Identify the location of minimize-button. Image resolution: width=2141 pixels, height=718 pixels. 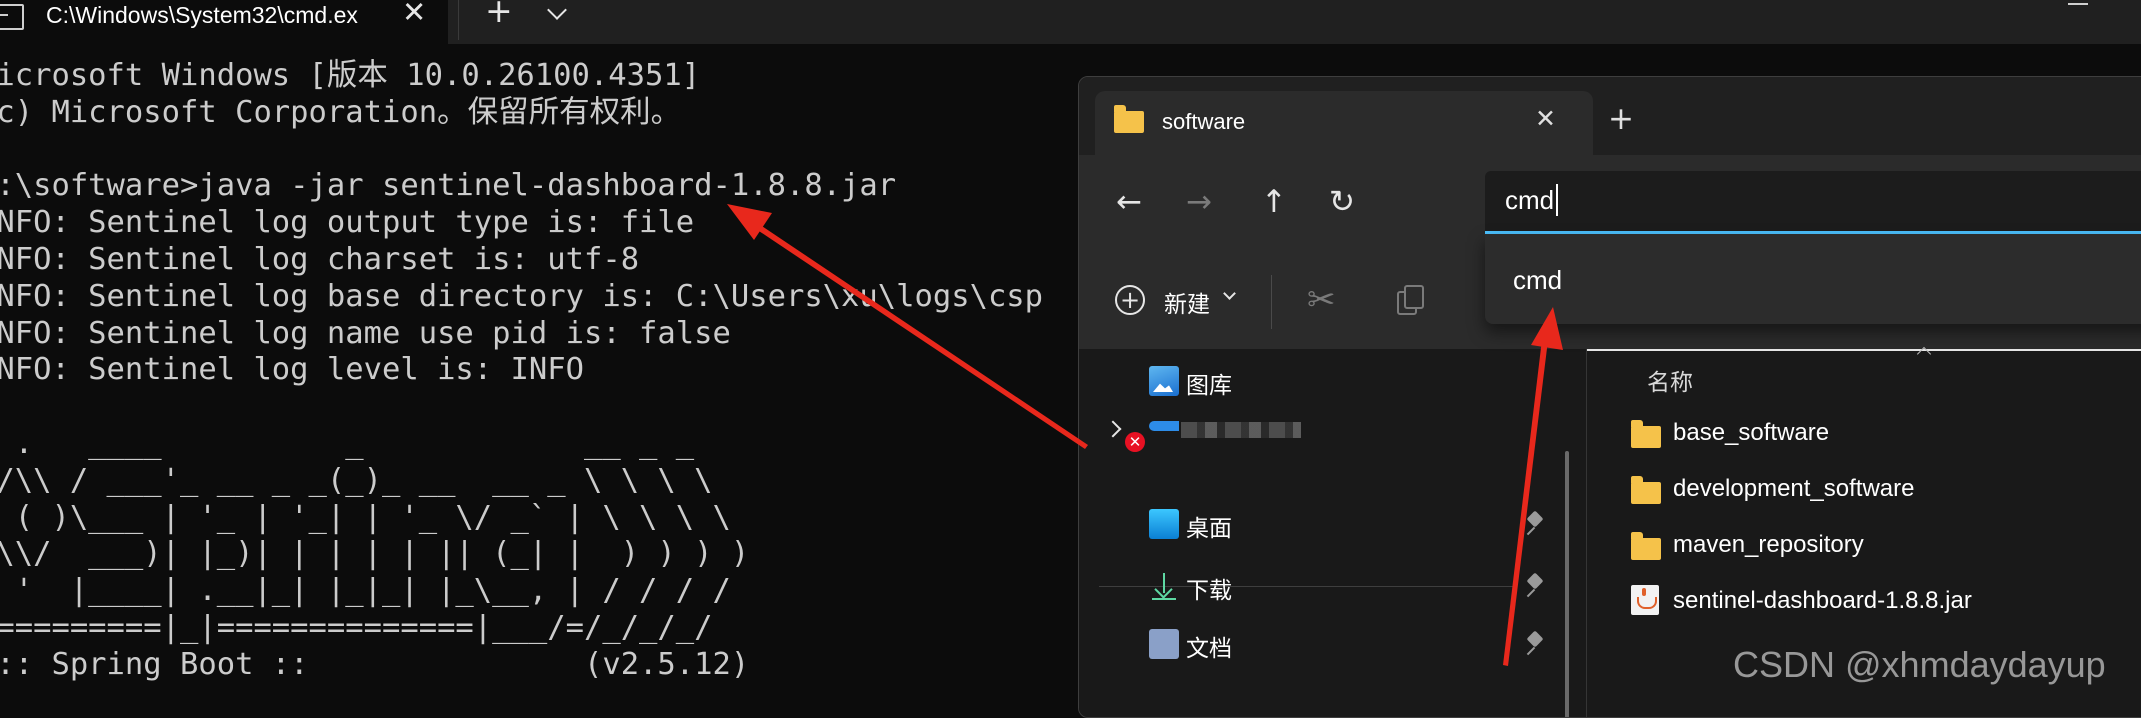
(2078, 4).